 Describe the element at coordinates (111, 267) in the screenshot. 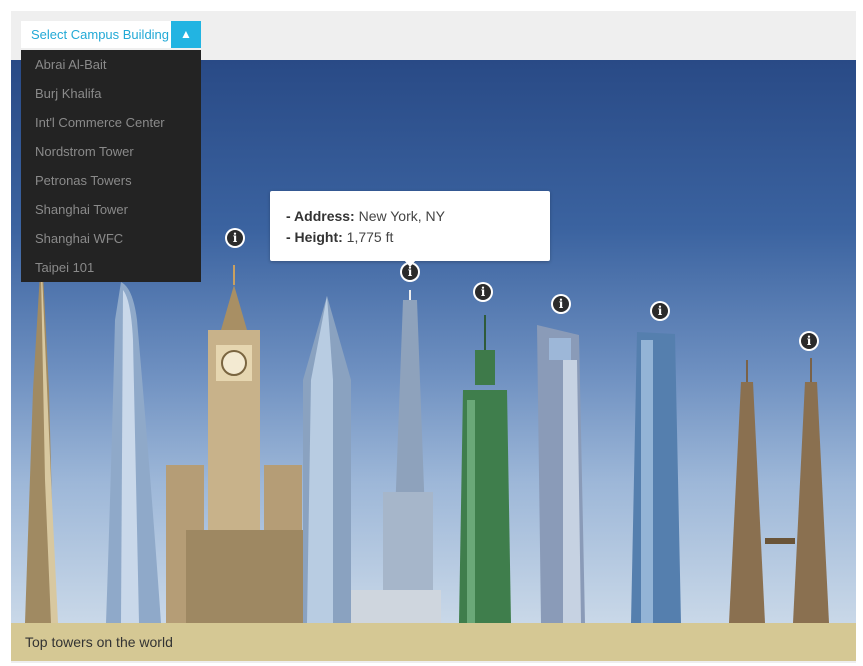

I see `menu-item-taipei-101: Taipei 101` at that location.